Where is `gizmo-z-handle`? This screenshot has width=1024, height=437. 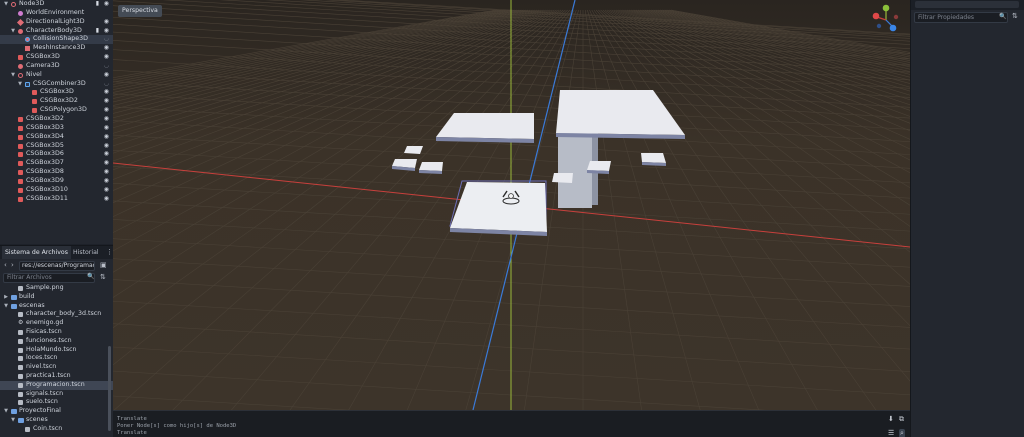 gizmo-z-handle is located at coordinates (893, 28).